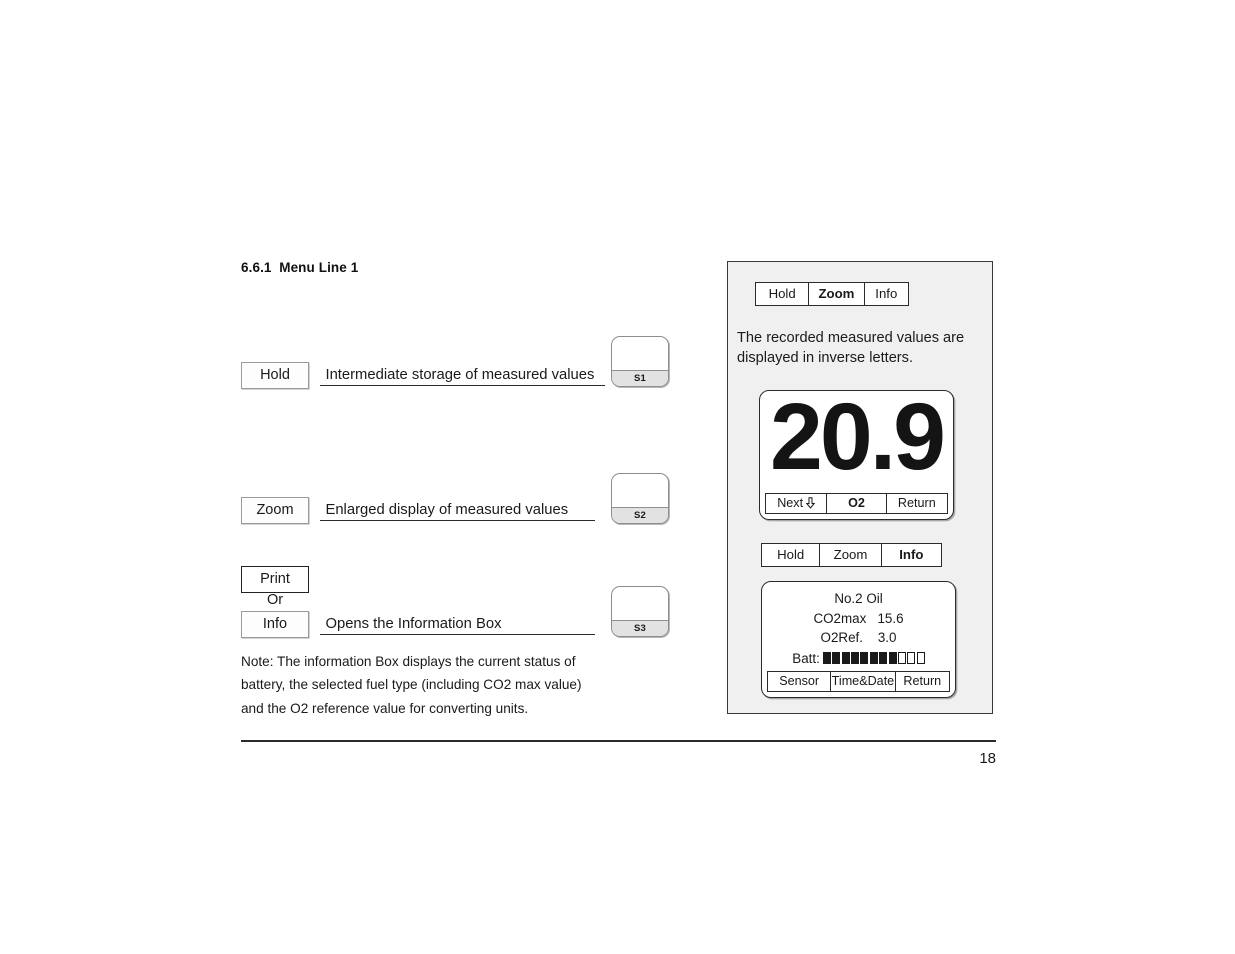 The width and height of the screenshot is (1235, 954). I want to click on zoom-measured-value: 20.9, so click(858, 440).